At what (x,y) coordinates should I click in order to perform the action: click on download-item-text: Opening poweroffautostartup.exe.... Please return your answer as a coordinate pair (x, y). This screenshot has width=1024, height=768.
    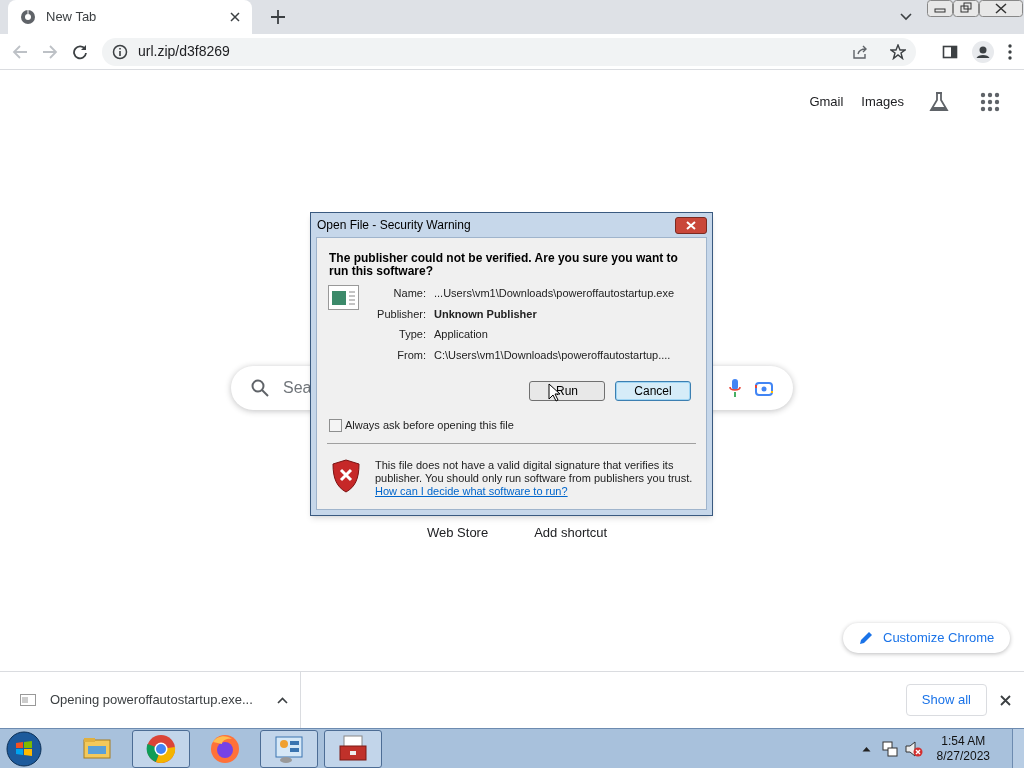
    Looking at the image, I should click on (151, 700).